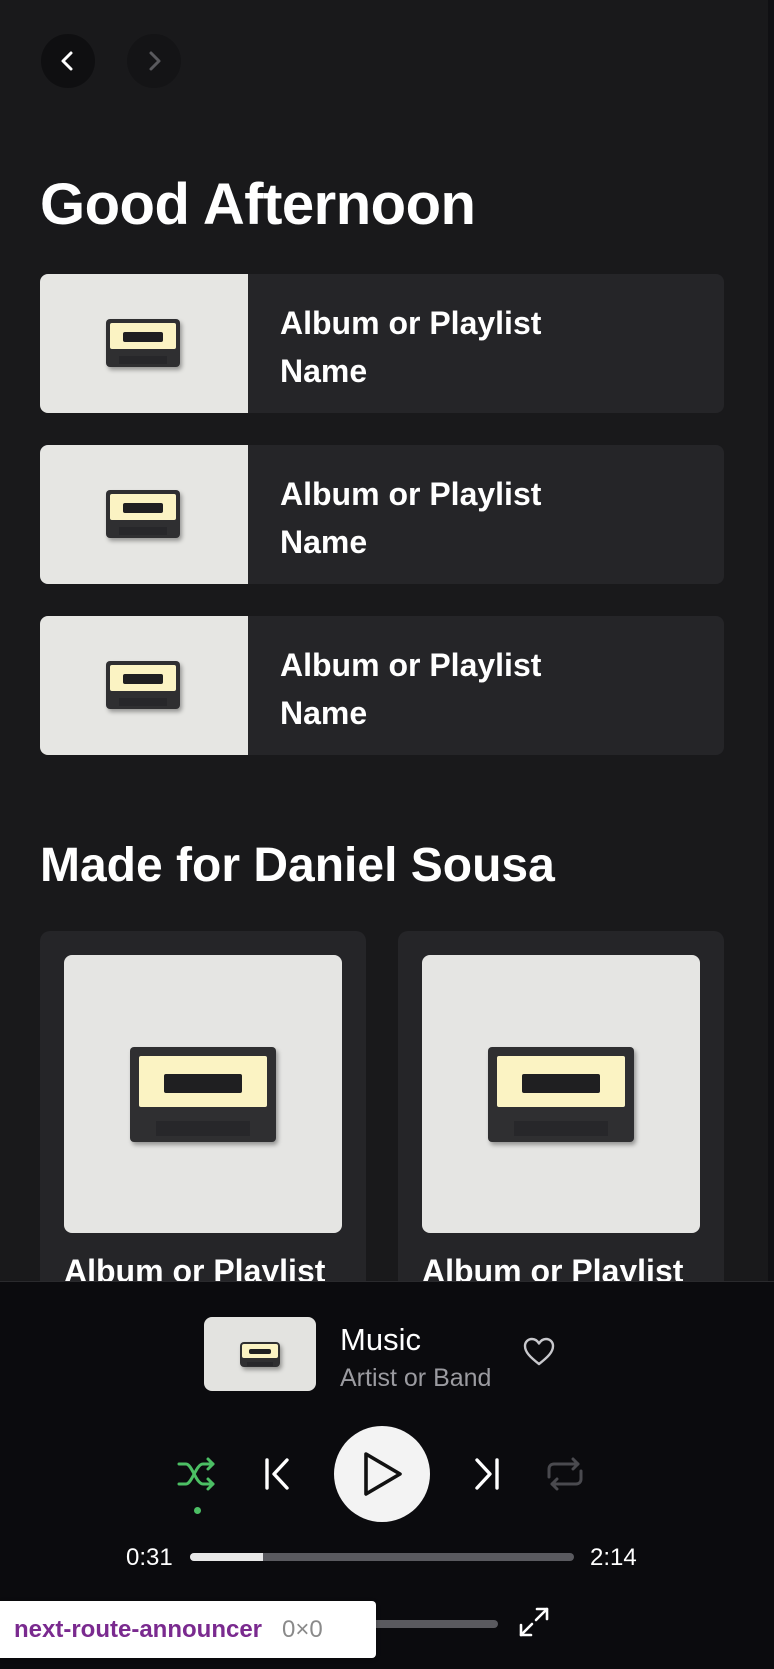  I want to click on like-button, so click(539, 1352).